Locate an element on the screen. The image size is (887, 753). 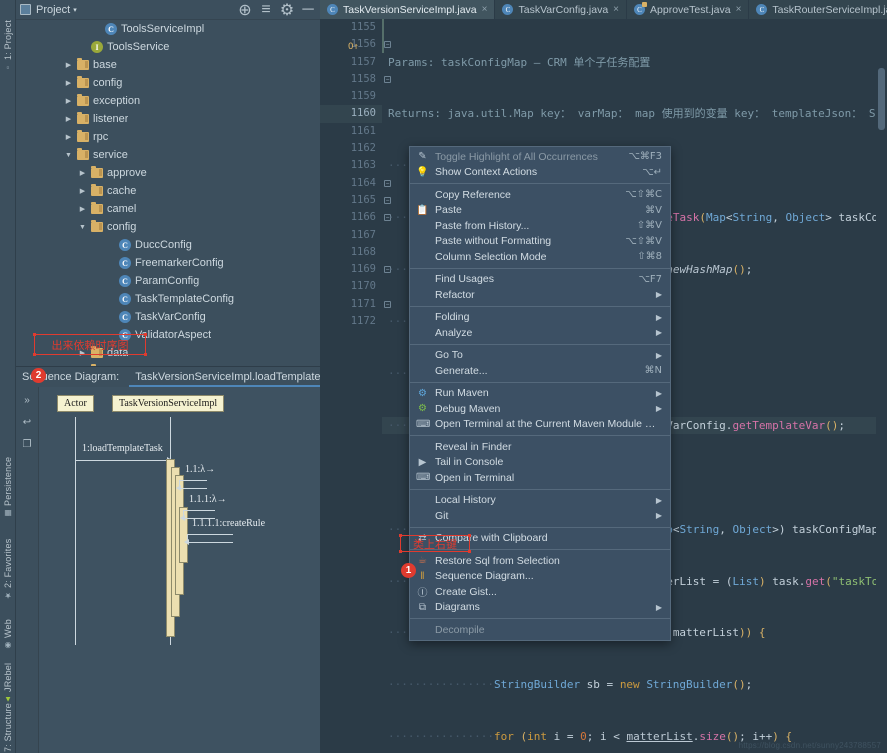
tree-node-rpc: ▶ rpc is located at coordinates (168, 137).